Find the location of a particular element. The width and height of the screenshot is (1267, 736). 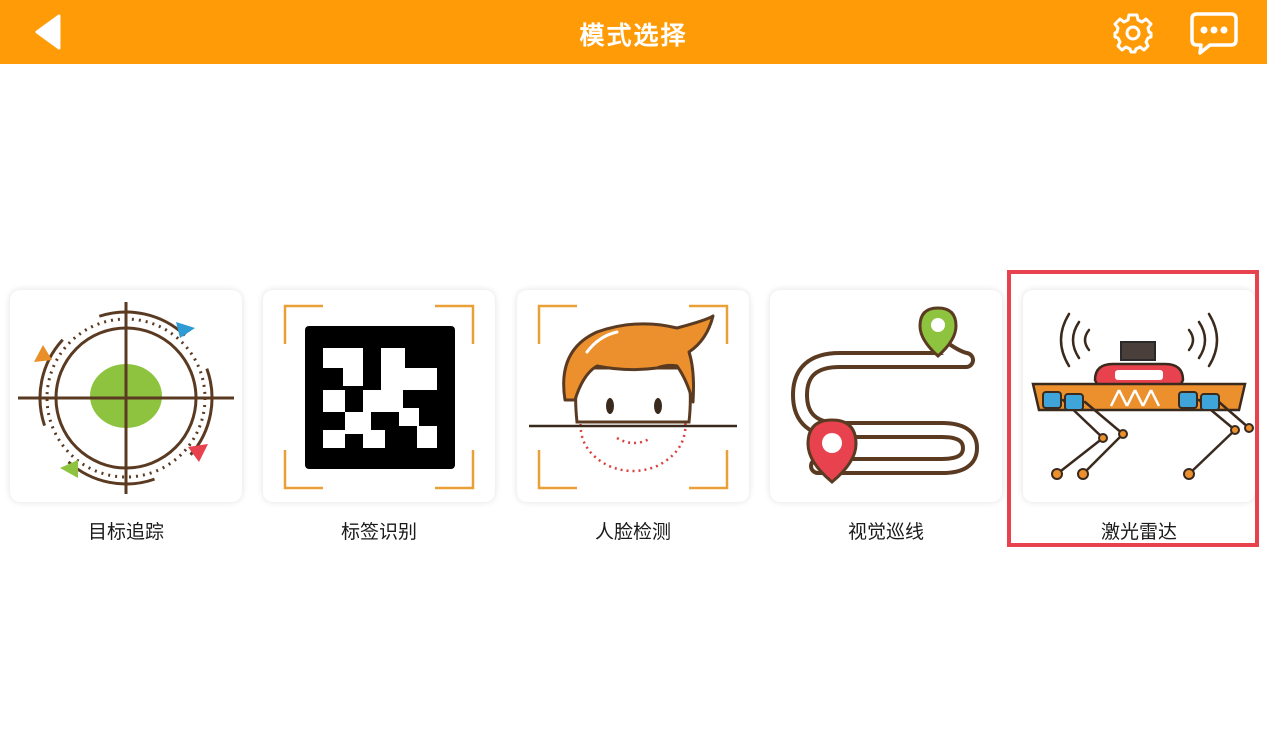

target-tracking-icon is located at coordinates (126, 398).